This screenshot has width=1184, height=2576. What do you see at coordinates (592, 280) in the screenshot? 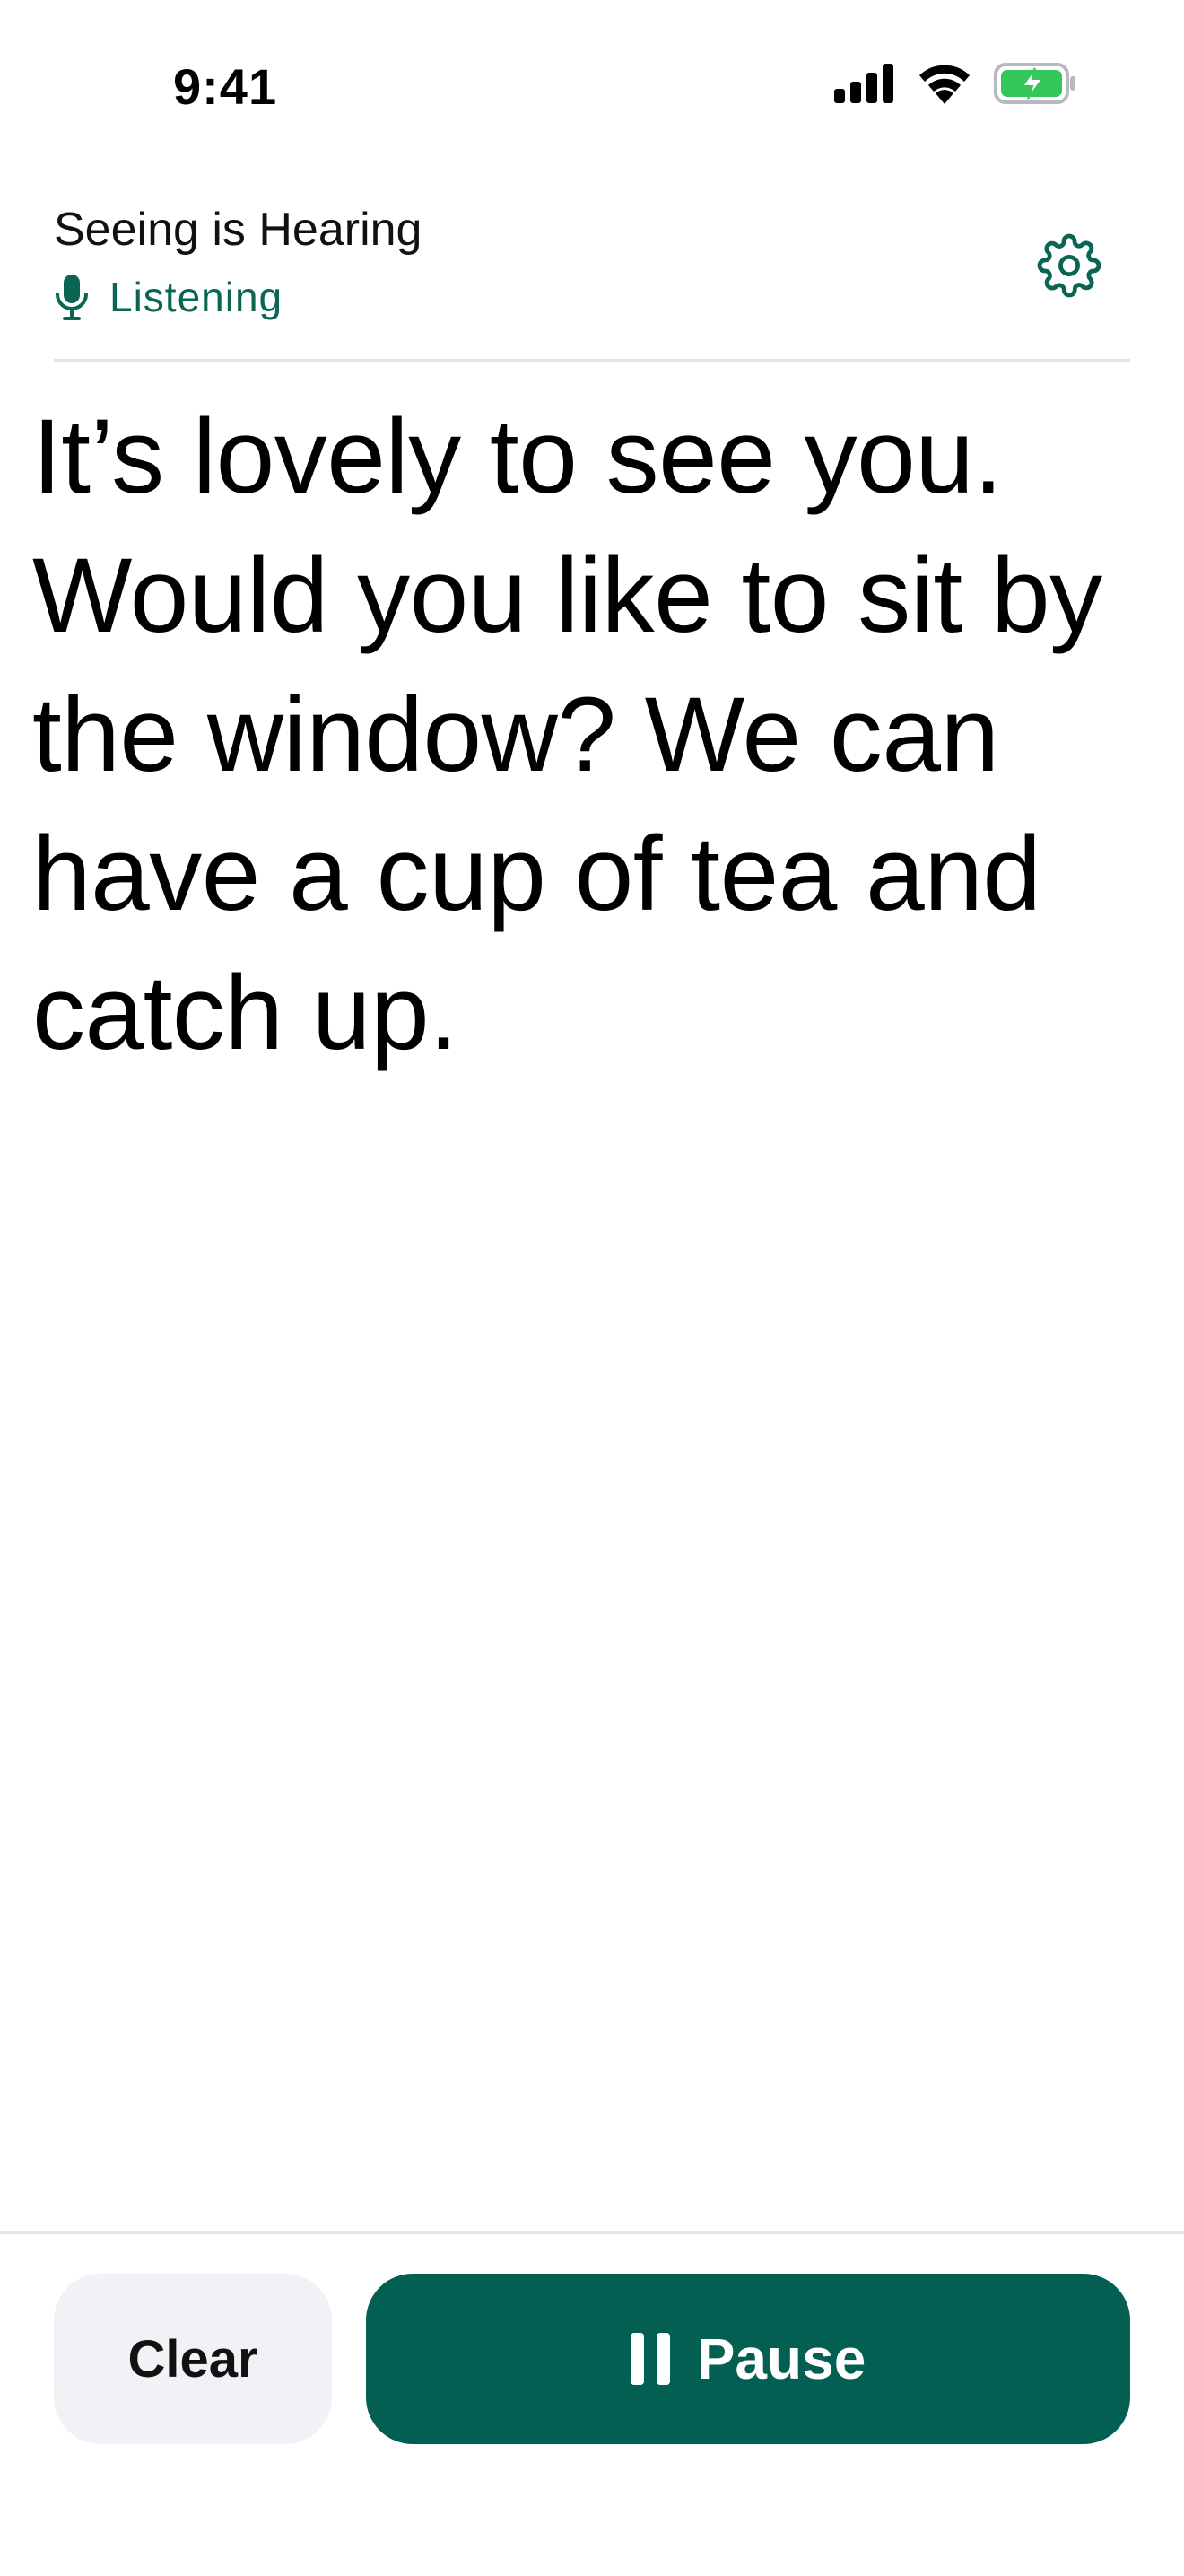
I see `app-header: Seeing is Hearing Listening` at bounding box center [592, 280].